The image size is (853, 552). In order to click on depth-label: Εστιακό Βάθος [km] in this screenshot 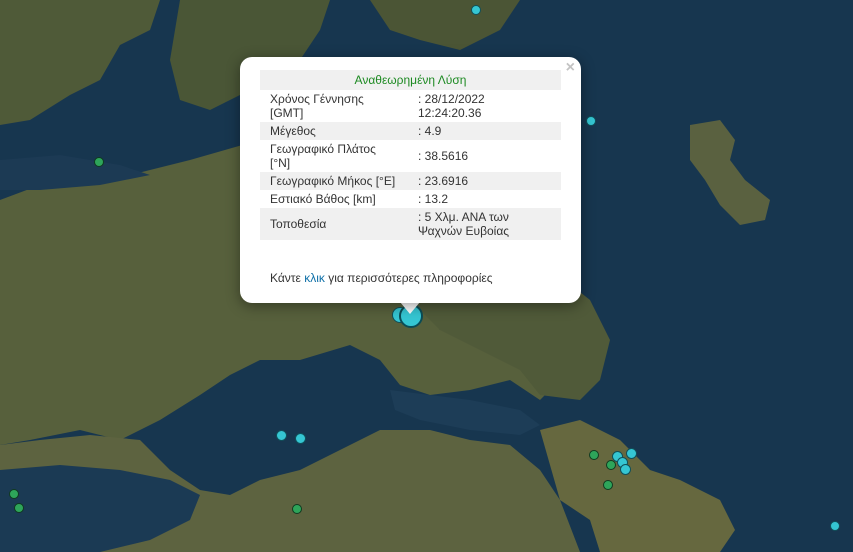, I will do `click(323, 199)`.